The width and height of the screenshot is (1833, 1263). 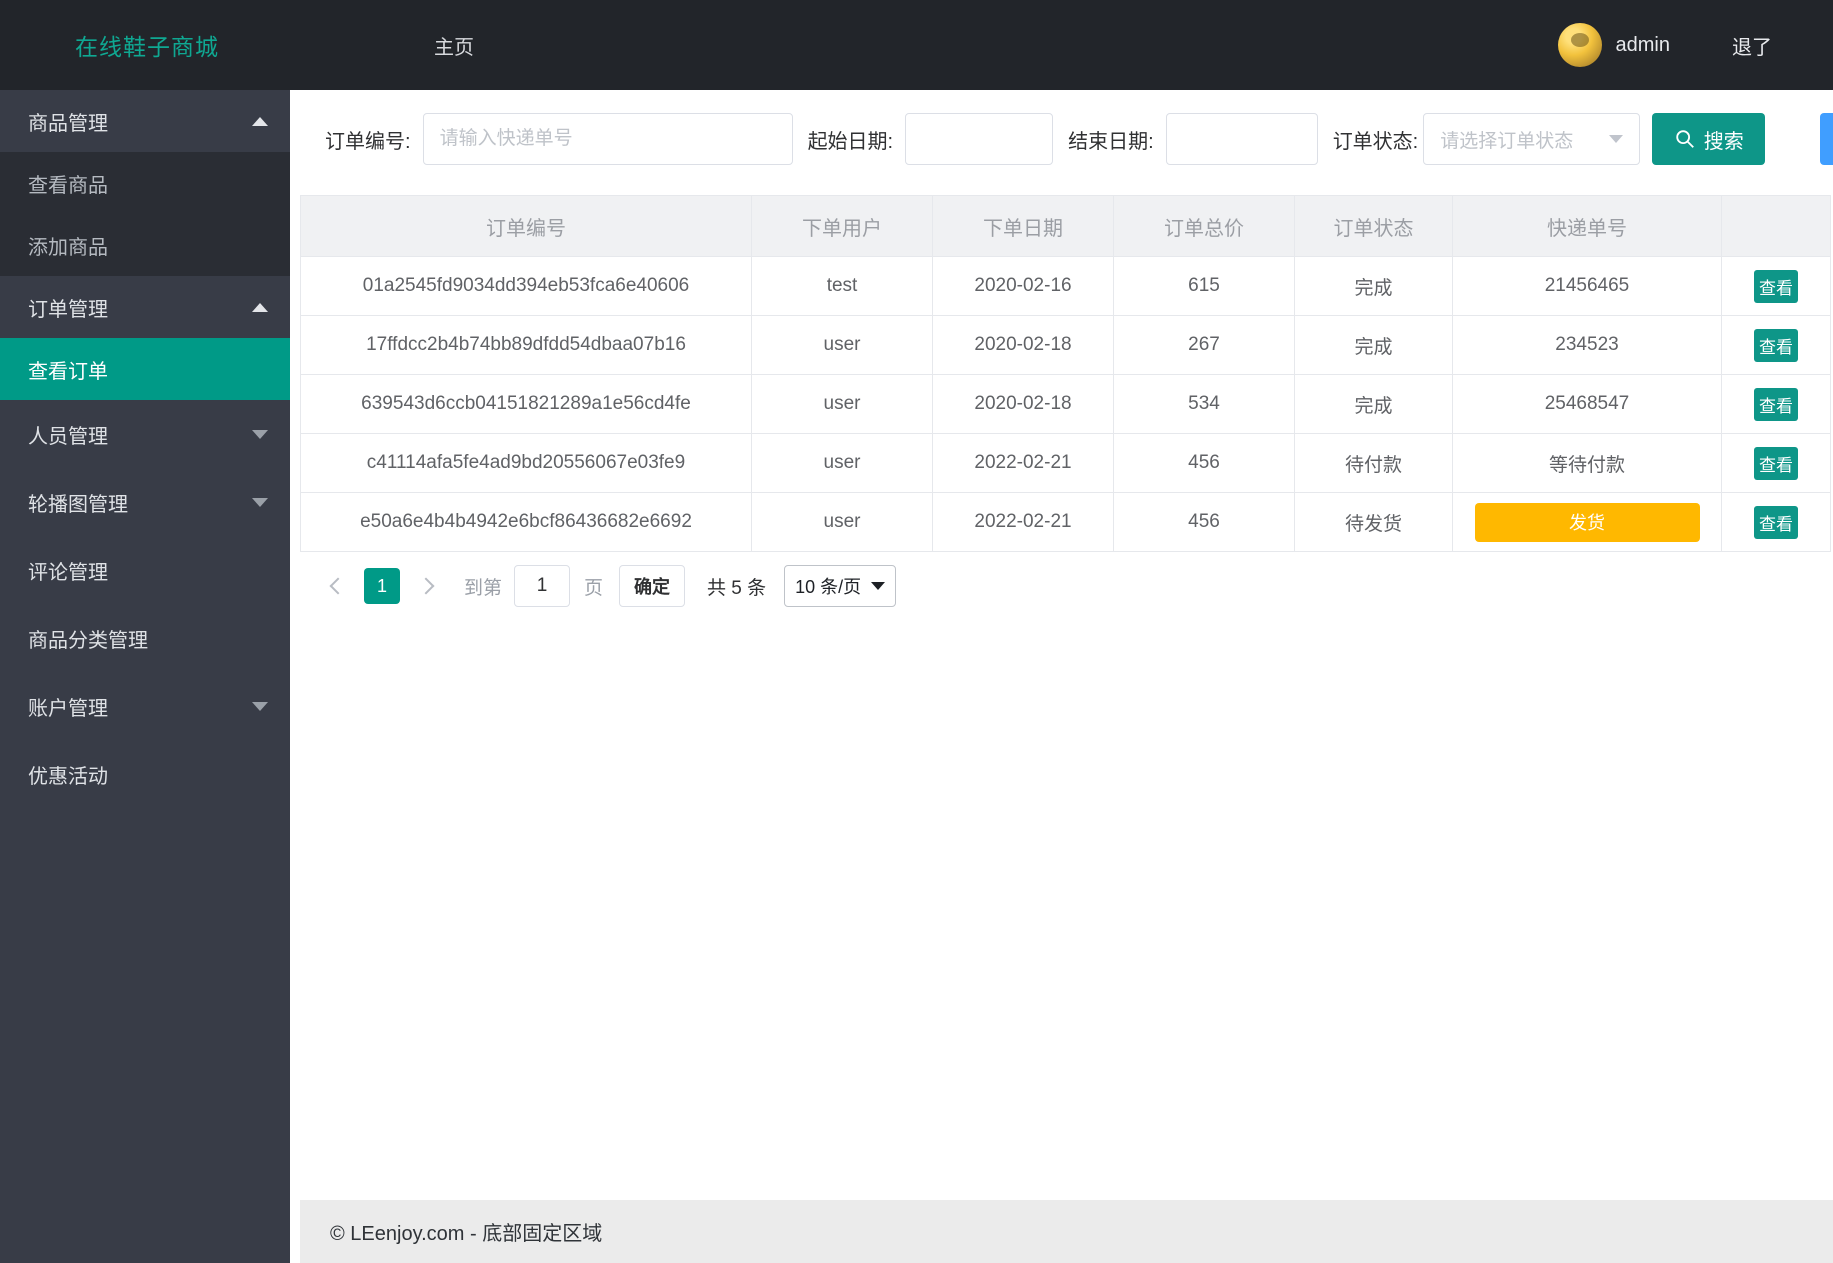 What do you see at coordinates (1023, 463) in the screenshot?
I see `cell-date: 2022-02-21` at bounding box center [1023, 463].